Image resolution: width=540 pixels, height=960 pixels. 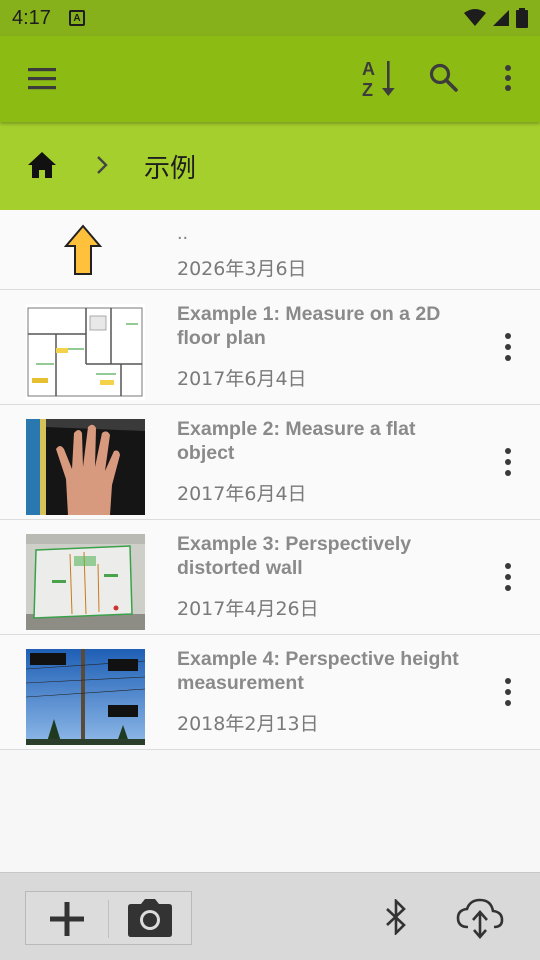 I want to click on wall-photo-thumbnail, so click(x=85, y=582).